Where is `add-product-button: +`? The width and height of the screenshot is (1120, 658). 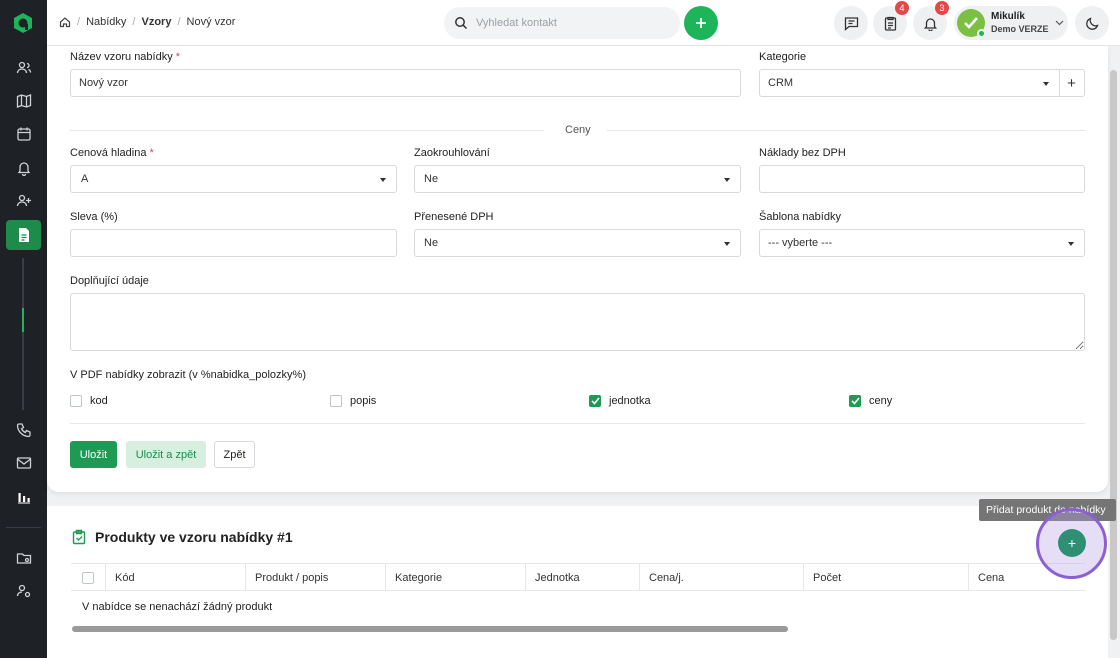
add-product-button: + is located at coordinates (1072, 543).